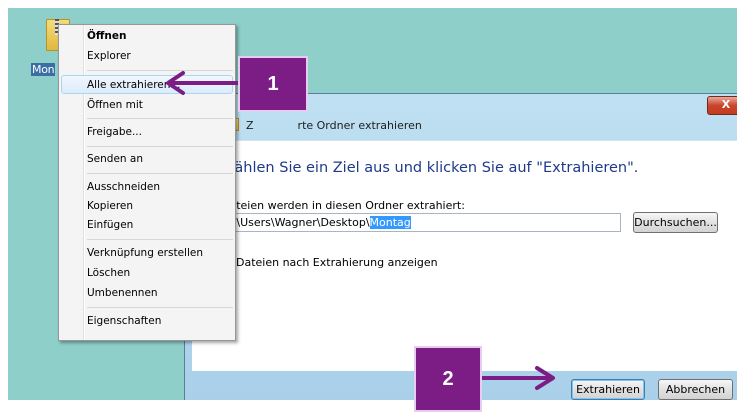 The image size is (737, 412). Describe the element at coordinates (695, 389) in the screenshot. I see `cancel-button: Abbrechen` at that location.